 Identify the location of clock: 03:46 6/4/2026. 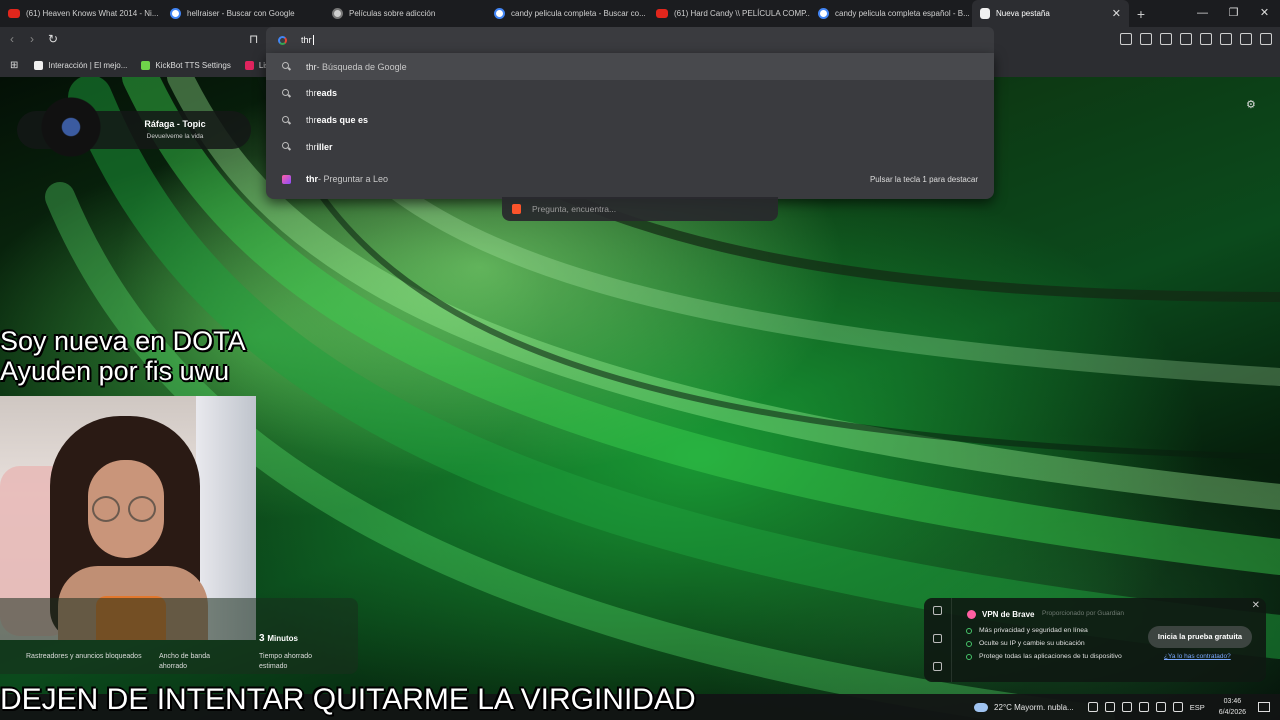
(1232, 707).